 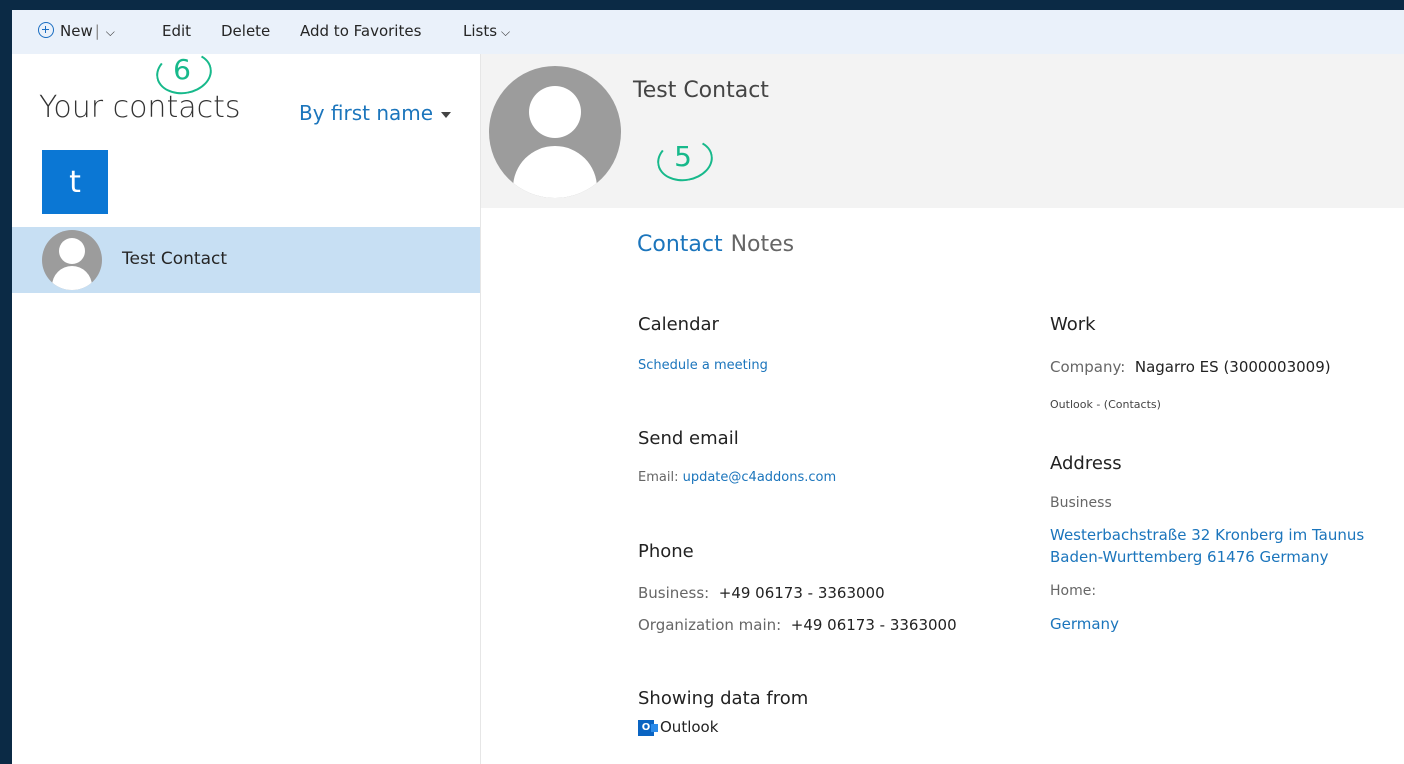 What do you see at coordinates (723, 698) in the screenshot?
I see `data-source-heading: Showing data from` at bounding box center [723, 698].